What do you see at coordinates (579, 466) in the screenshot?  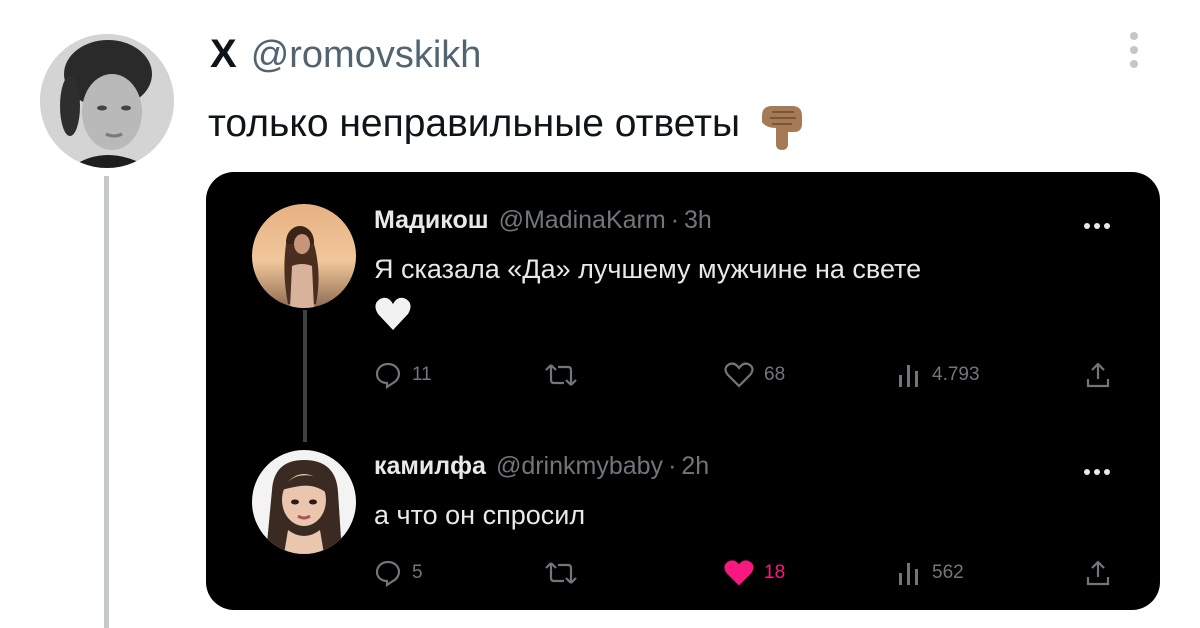 I see `author-handle: @drinkmybaby` at bounding box center [579, 466].